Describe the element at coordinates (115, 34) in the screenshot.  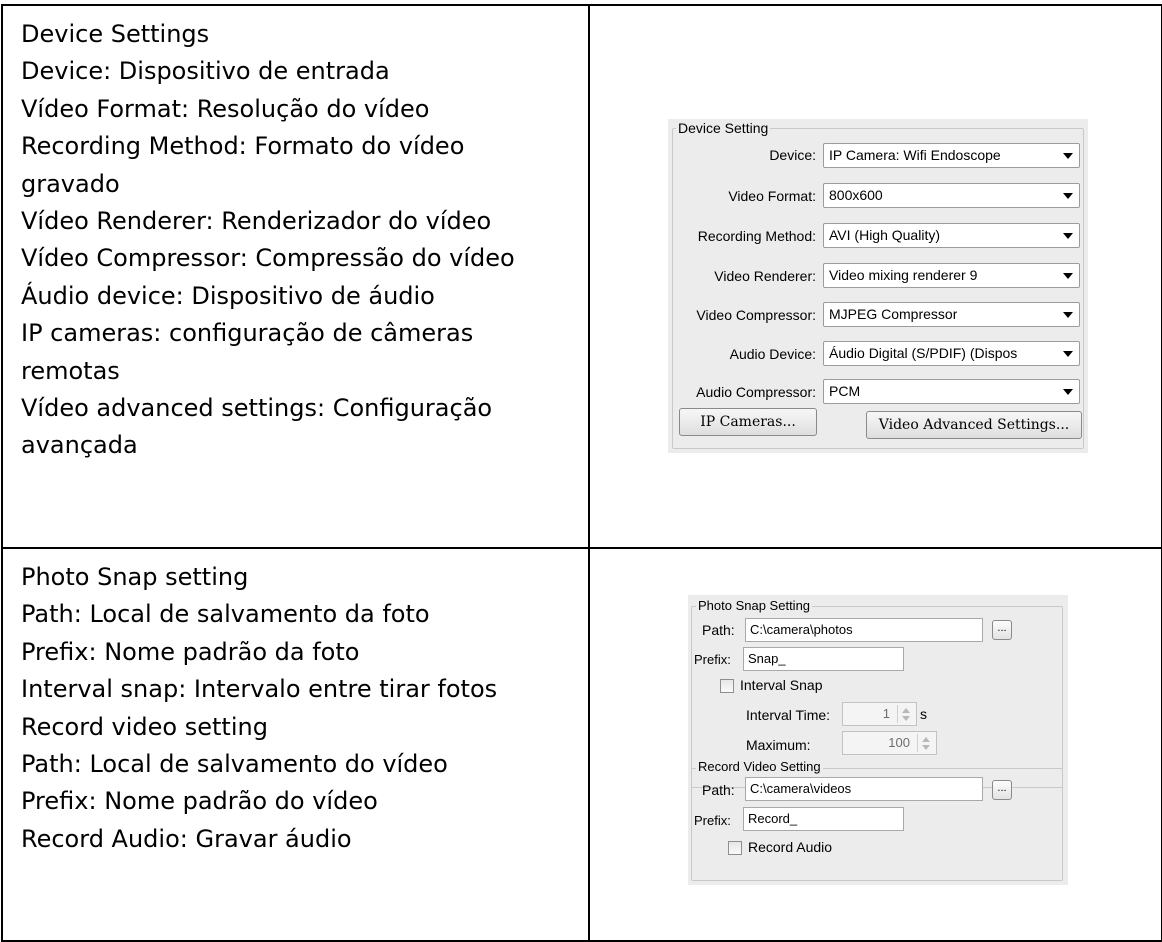
I see `description-line: Device Settings` at that location.